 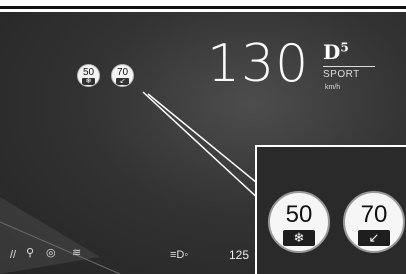 I want to click on parking-light-icon: ≡D◦, so click(x=179, y=255).